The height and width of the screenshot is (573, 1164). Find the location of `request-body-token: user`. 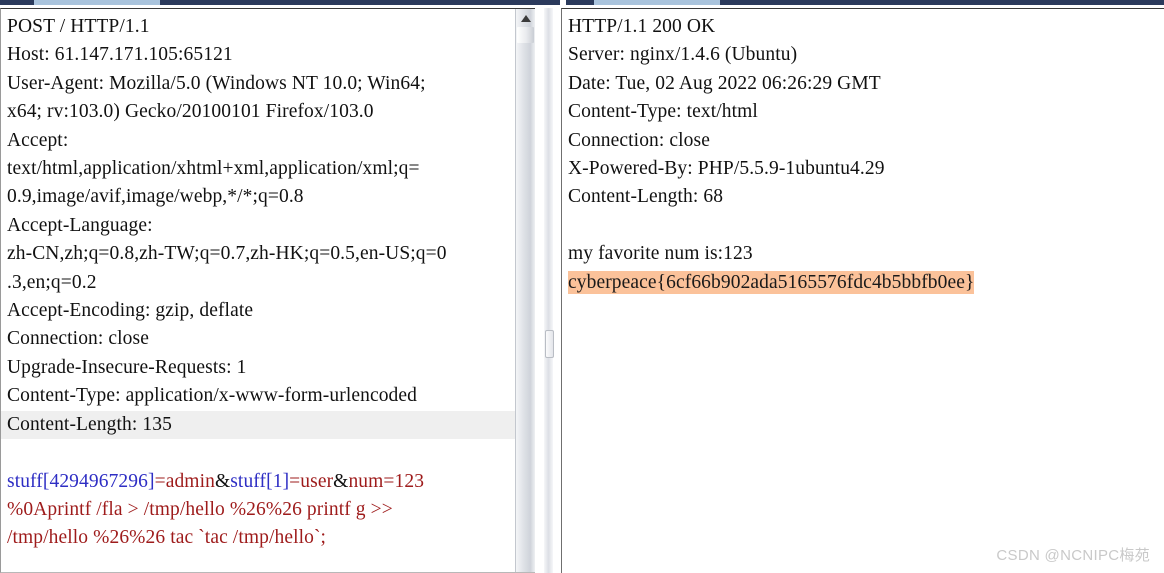

request-body-token: user is located at coordinates (317, 481).